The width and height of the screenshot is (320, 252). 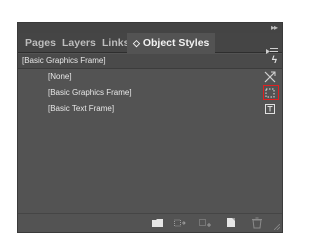 I want to click on panel-title-strip: ▸▸, so click(x=150, y=28).